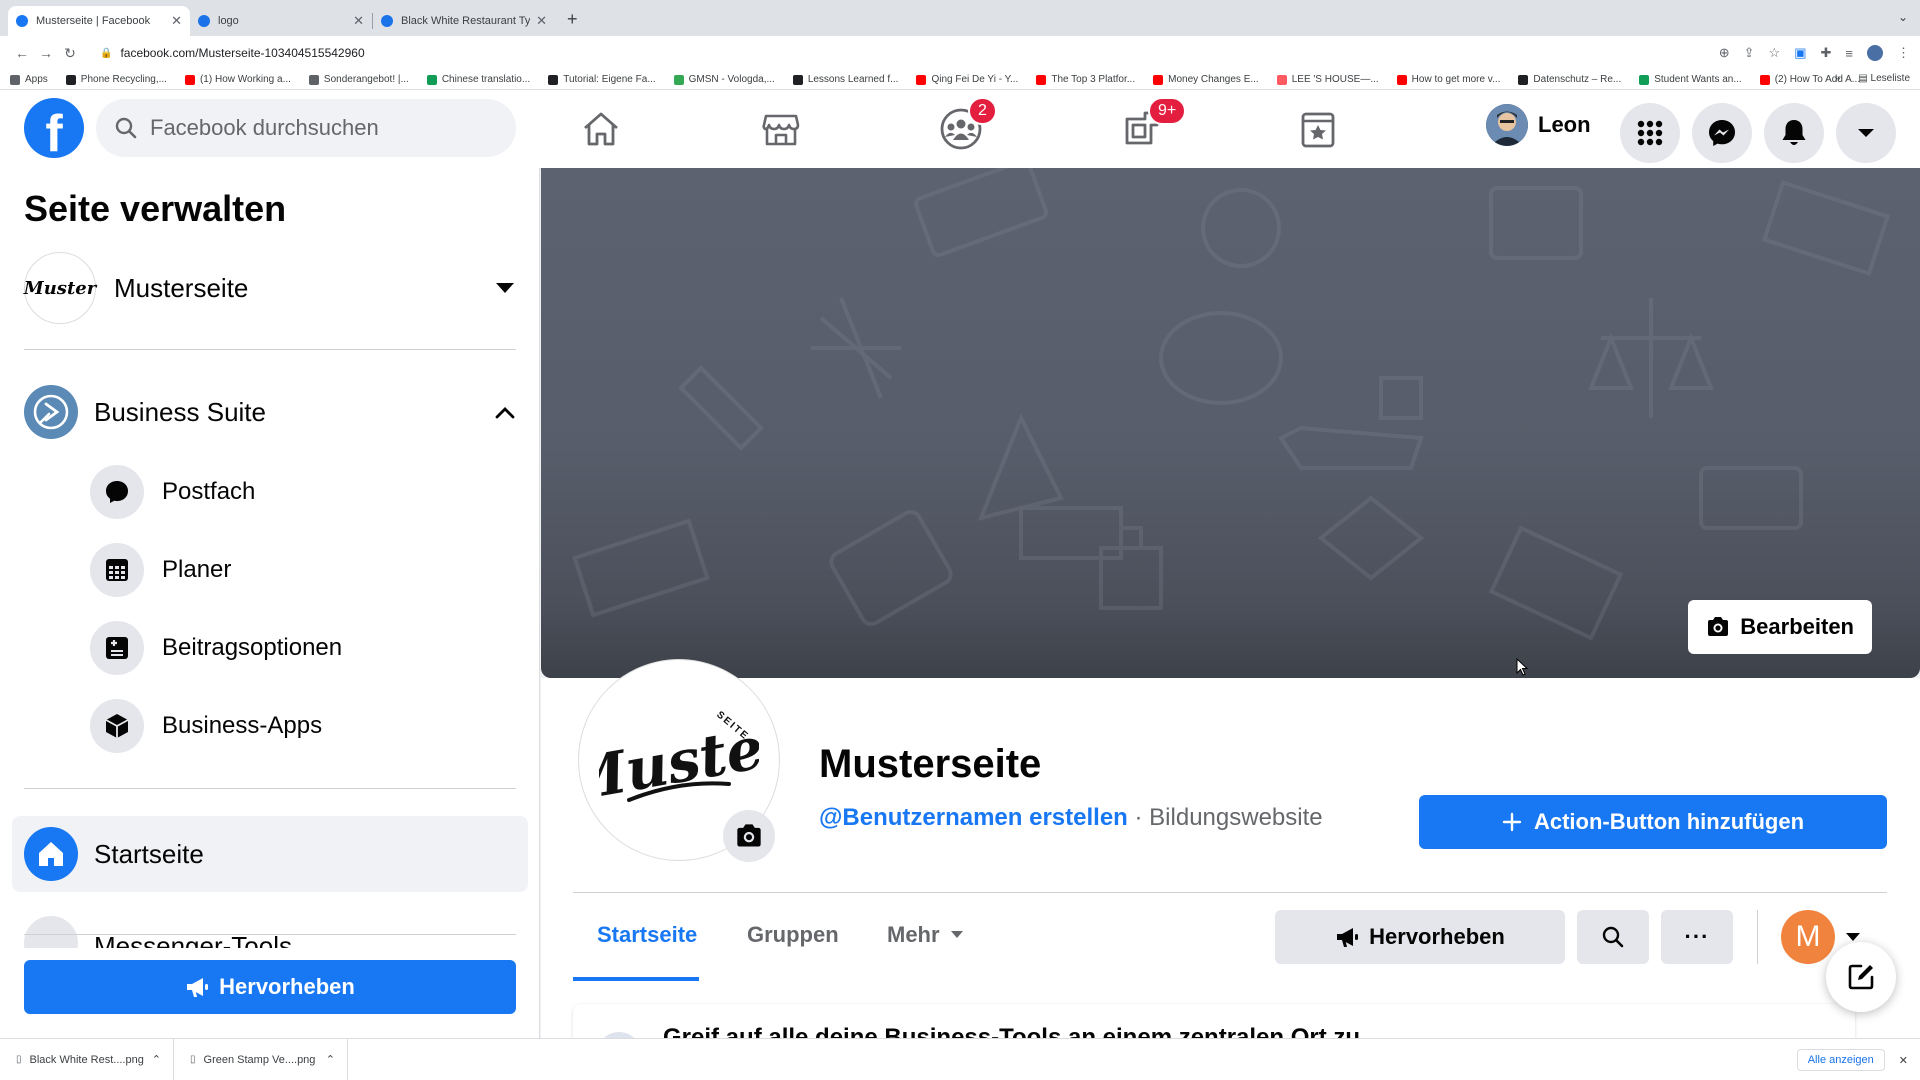 Image resolution: width=1920 pixels, height=1080 pixels. What do you see at coordinates (209, 491) in the screenshot?
I see `sidebar-item-label: Postfach` at bounding box center [209, 491].